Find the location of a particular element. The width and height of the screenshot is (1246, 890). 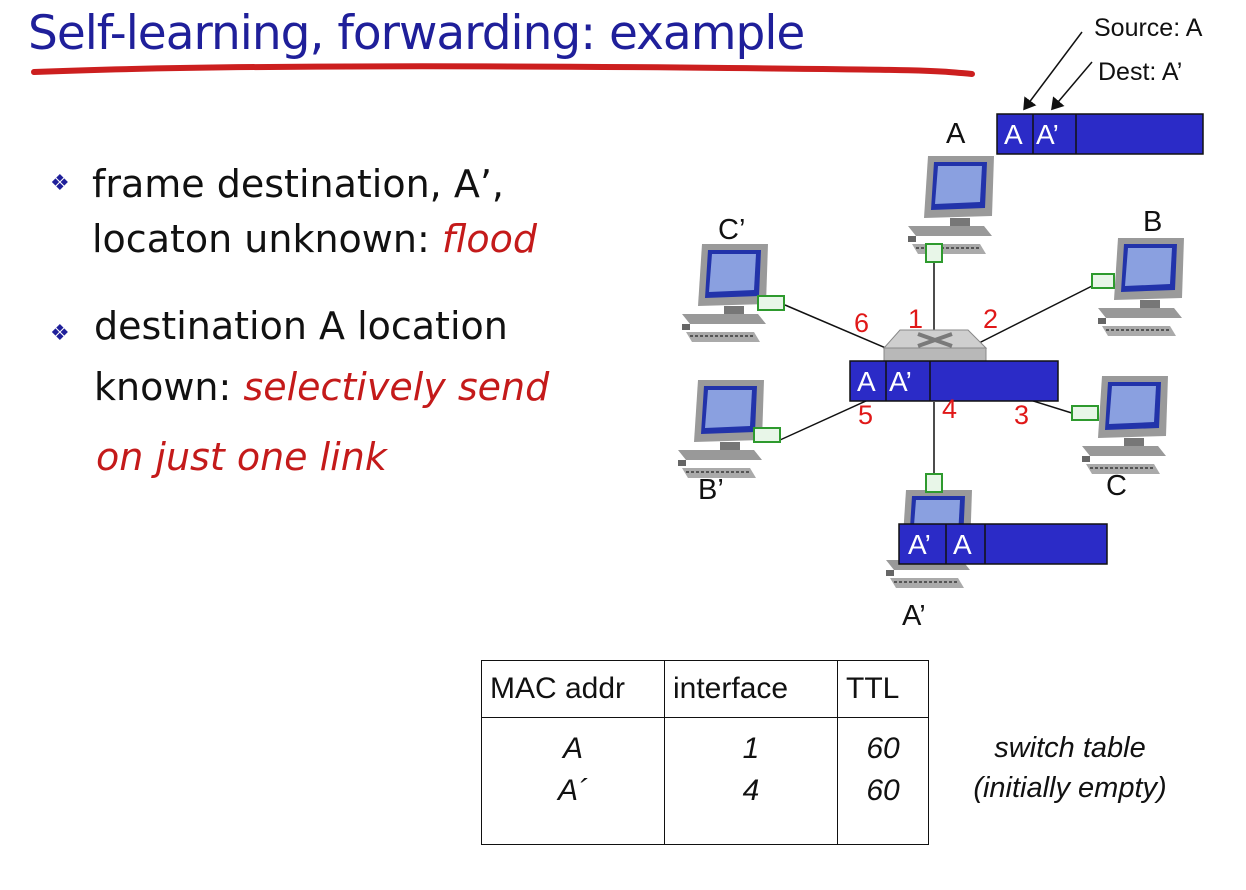

header-mac: MAC addr is located at coordinates (573, 689).